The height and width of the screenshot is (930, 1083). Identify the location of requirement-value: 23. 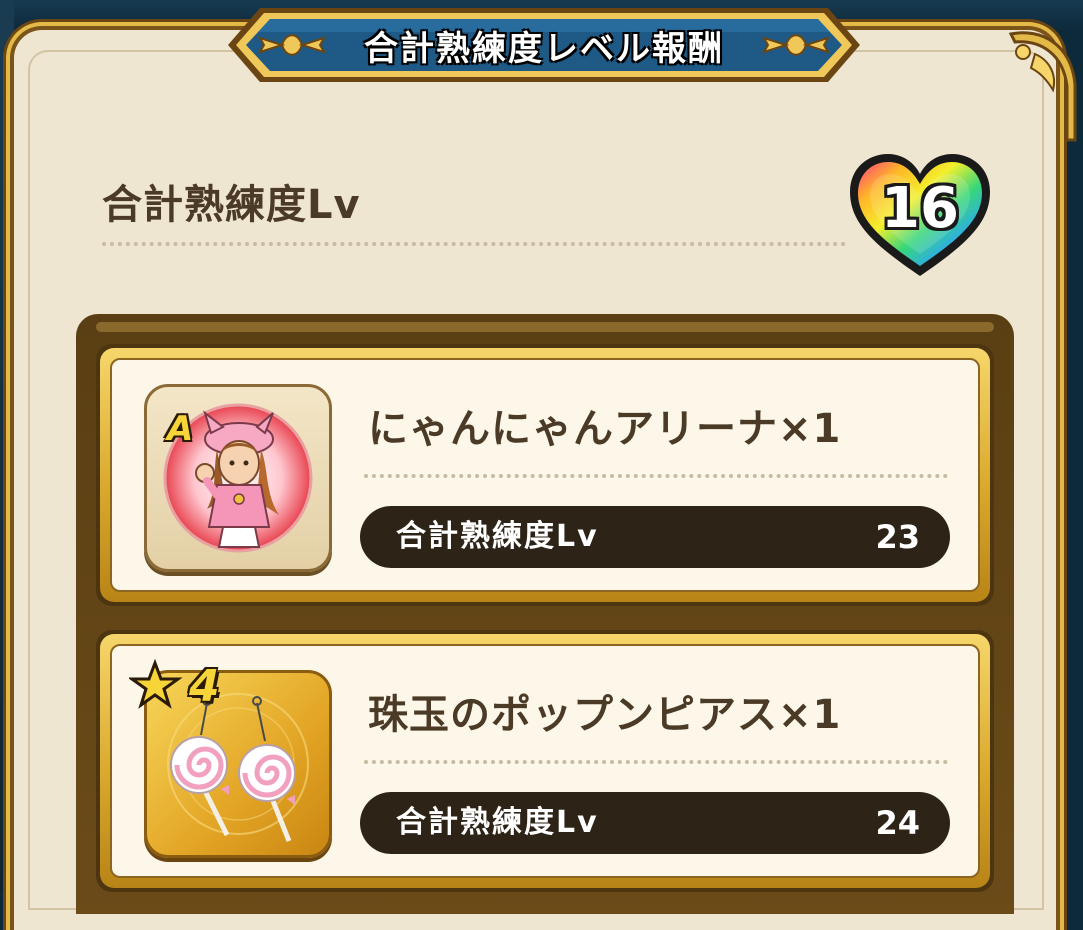
(897, 537).